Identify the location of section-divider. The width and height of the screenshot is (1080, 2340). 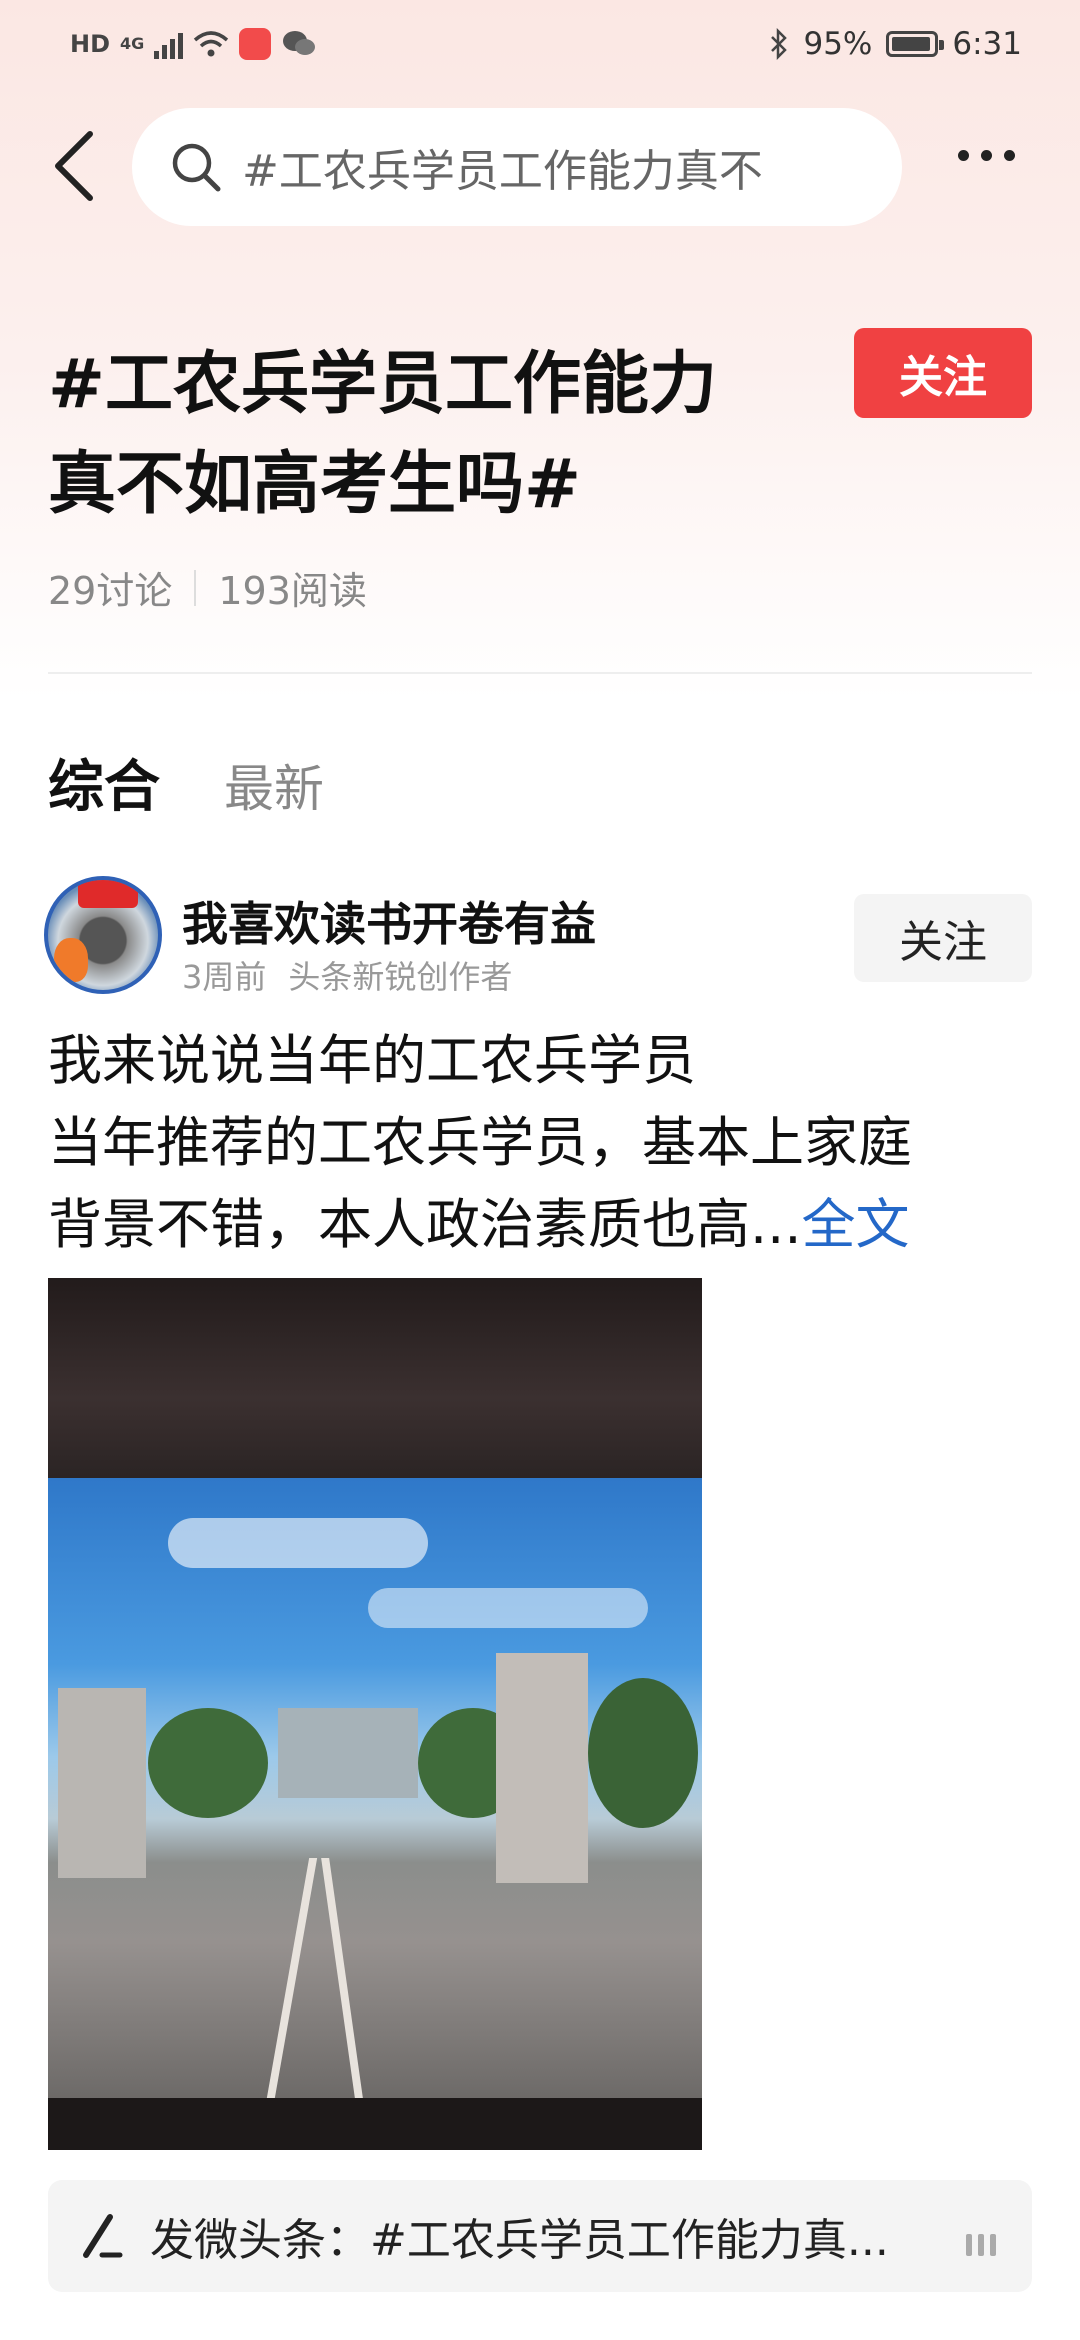
(540, 673).